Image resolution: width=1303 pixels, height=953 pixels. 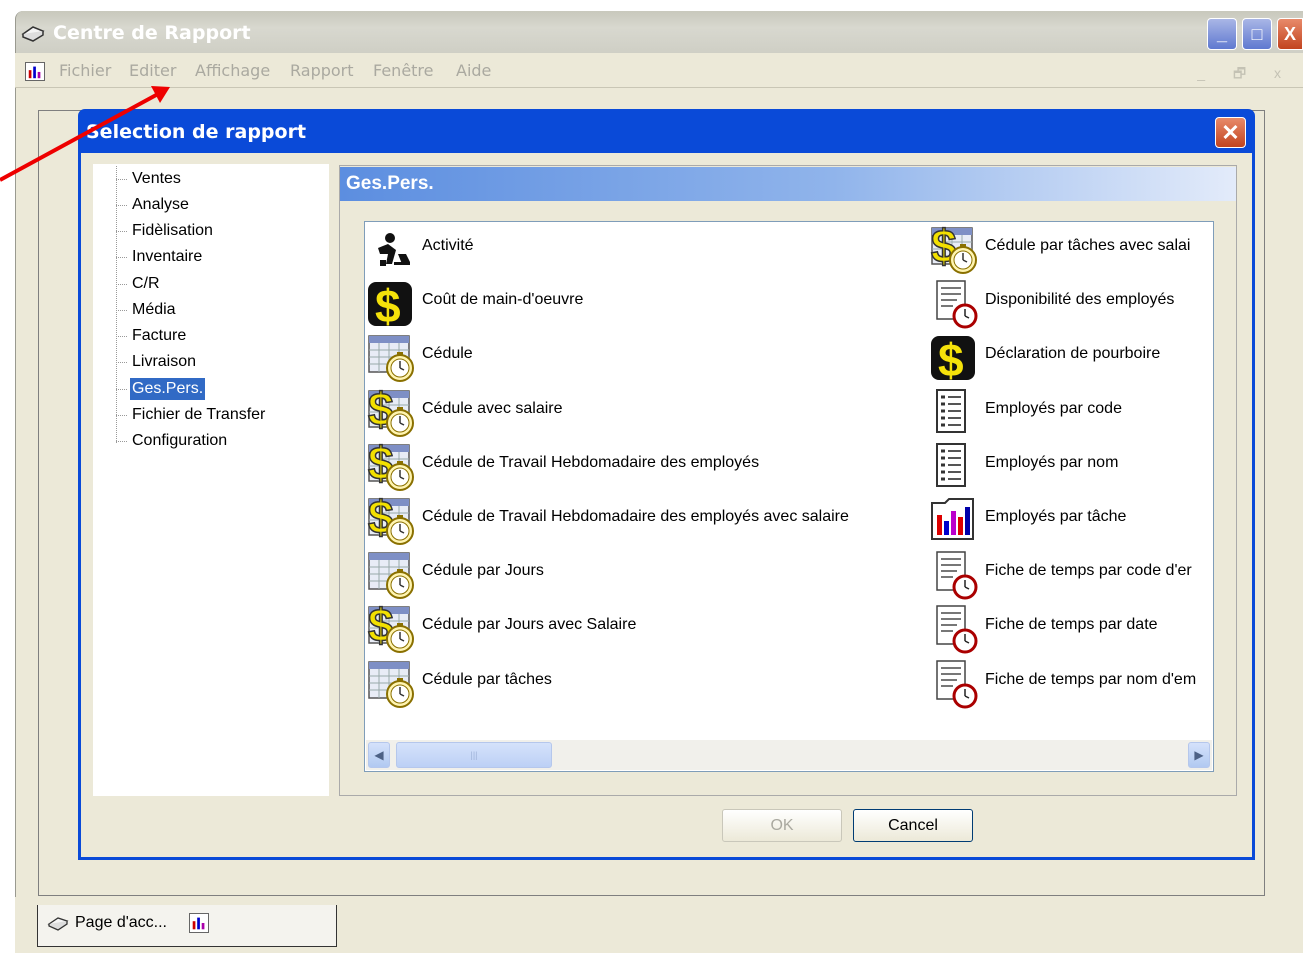 What do you see at coordinates (211, 480) in the screenshot?
I see `category-tree` at bounding box center [211, 480].